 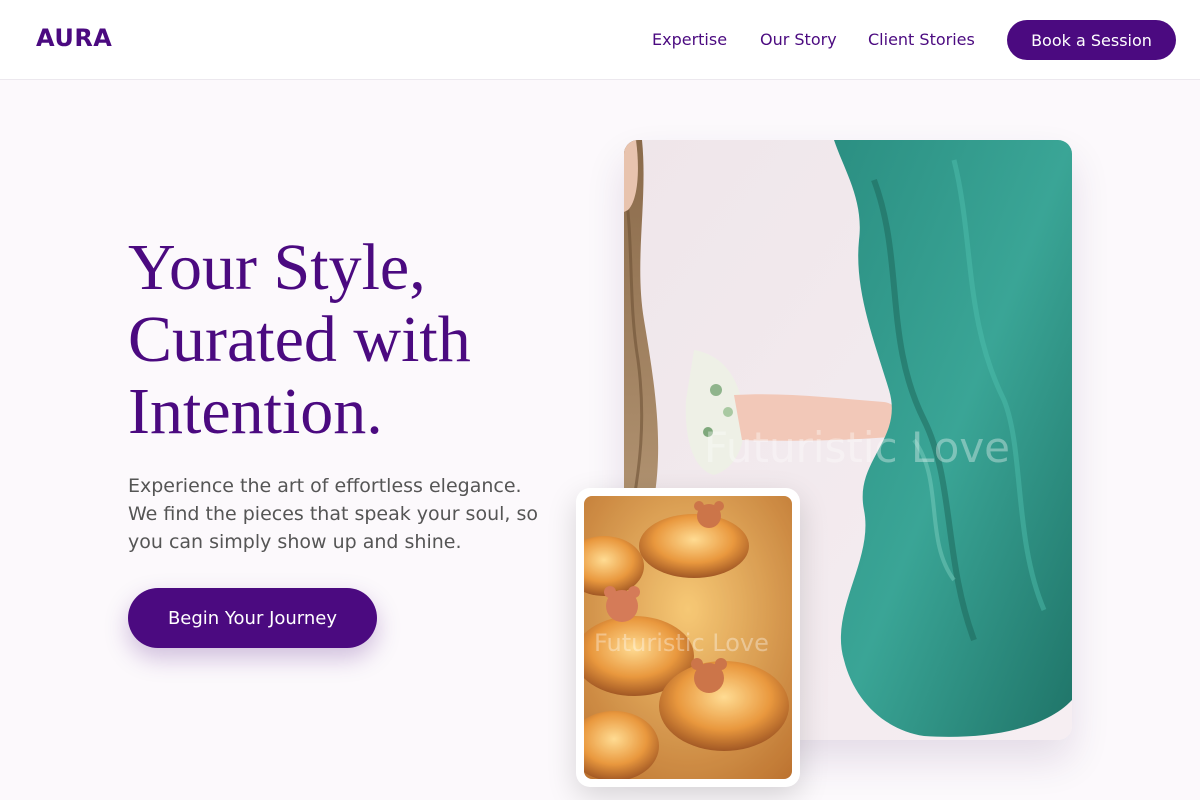 What do you see at coordinates (74, 38) in the screenshot?
I see `brand-logo: AURA` at bounding box center [74, 38].